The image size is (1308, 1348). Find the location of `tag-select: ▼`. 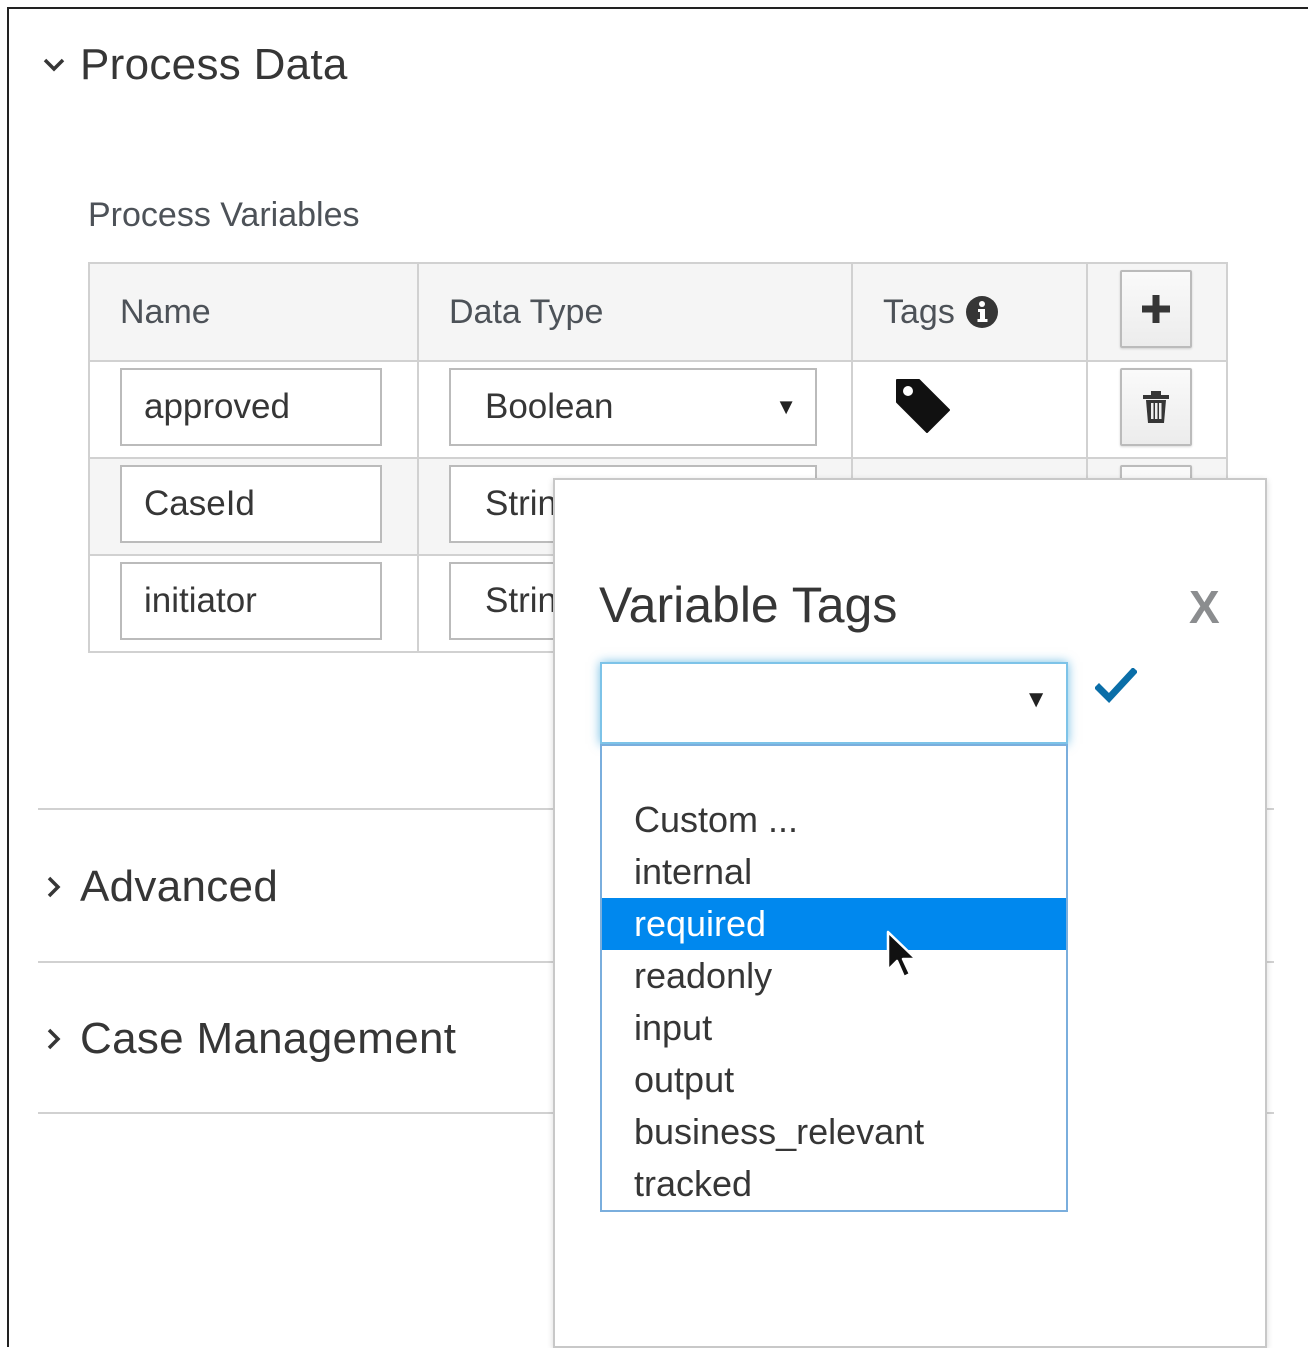

tag-select: ▼ is located at coordinates (834, 703).